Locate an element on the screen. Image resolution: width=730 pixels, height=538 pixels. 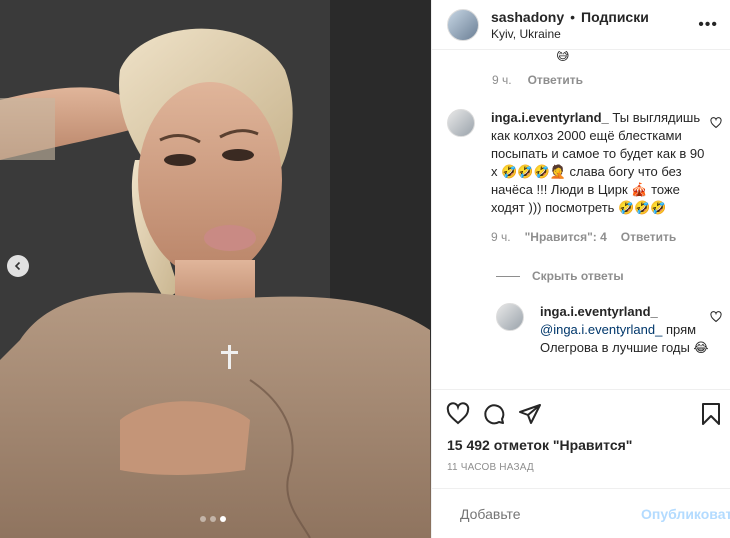
more-icon: ••• is located at coordinates (708, 24).